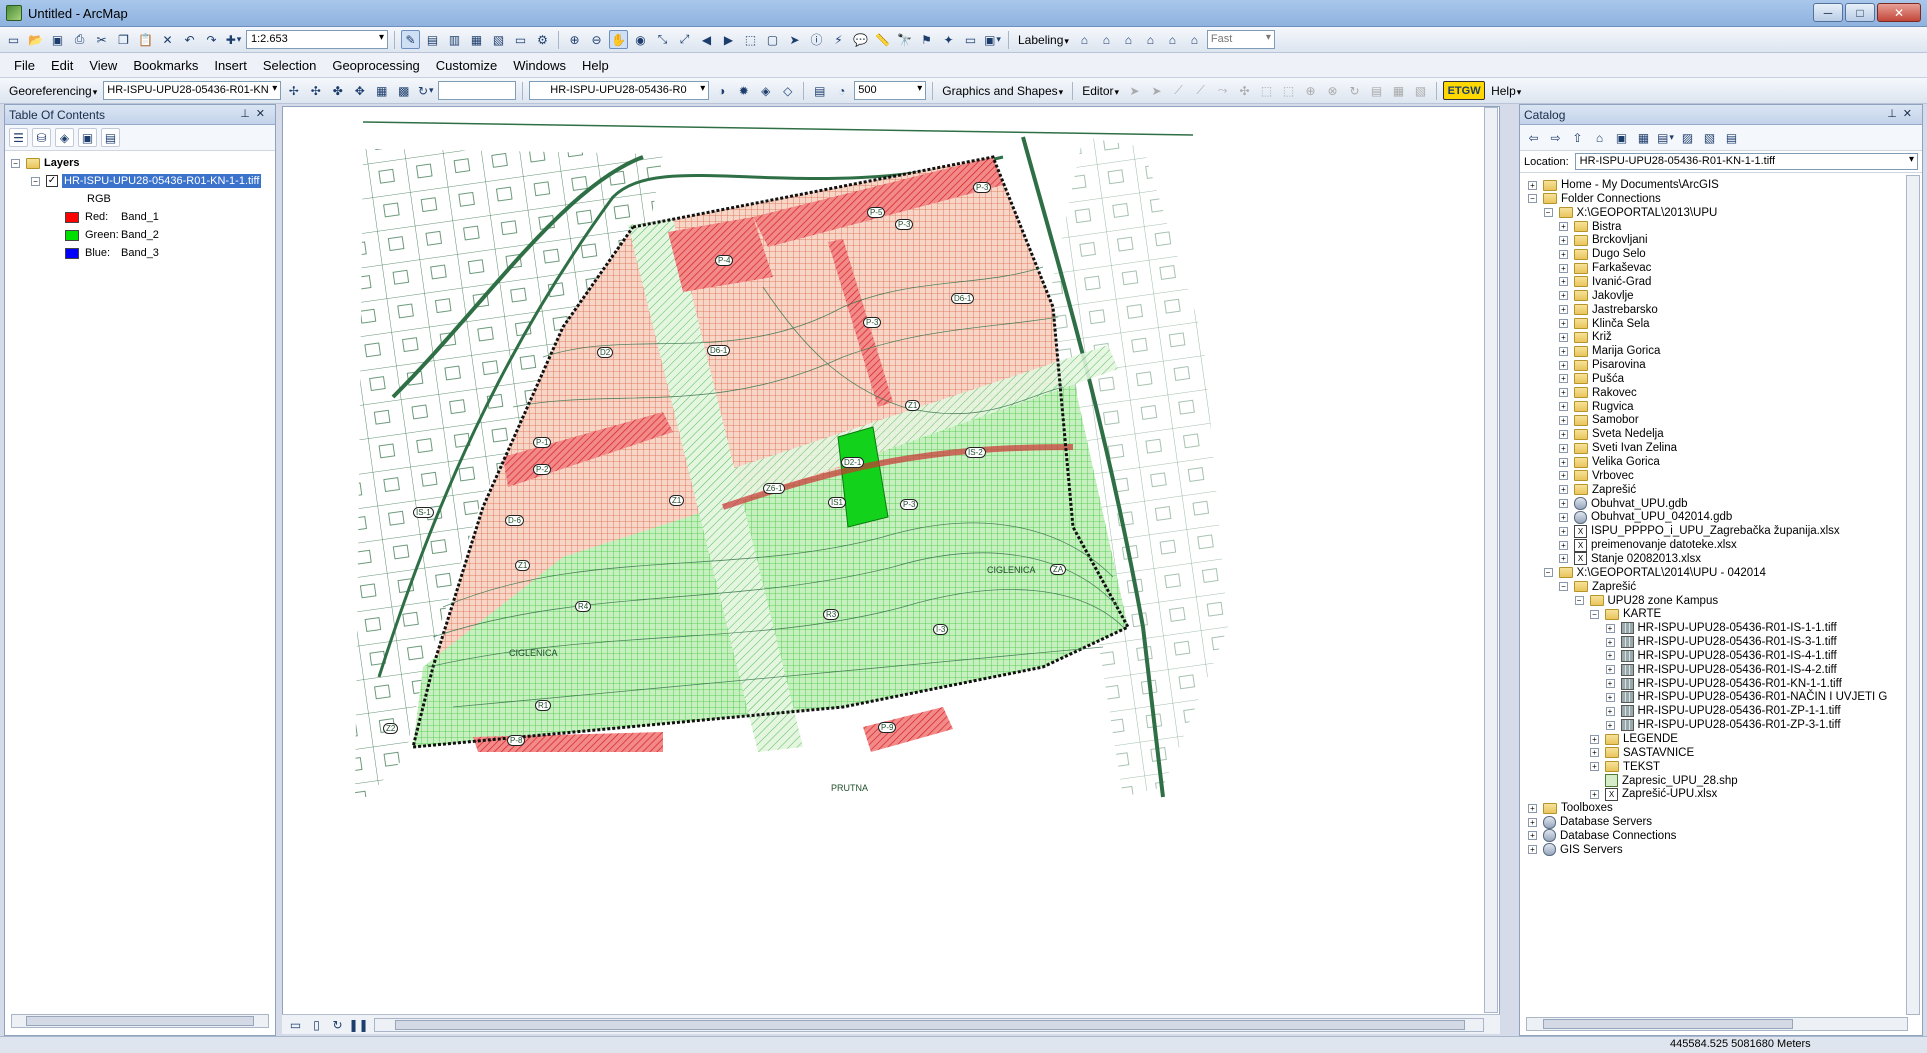 The image size is (1927, 1053). What do you see at coordinates (1533, 137) in the screenshot?
I see `back-icon: ⇦` at bounding box center [1533, 137].